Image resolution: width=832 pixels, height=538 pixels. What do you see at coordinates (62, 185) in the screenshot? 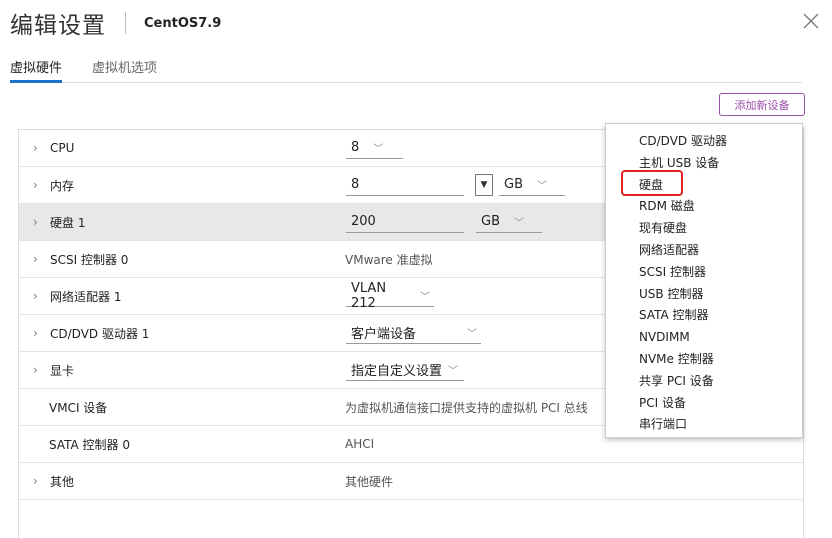
I see `row-label: 内存` at bounding box center [62, 185].